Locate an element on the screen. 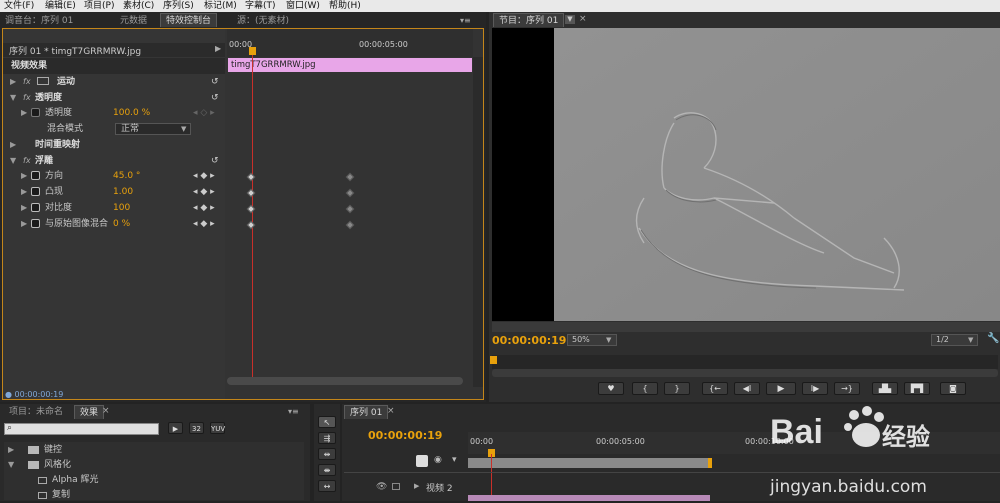  export-frame-button: ◙ is located at coordinates (953, 388).